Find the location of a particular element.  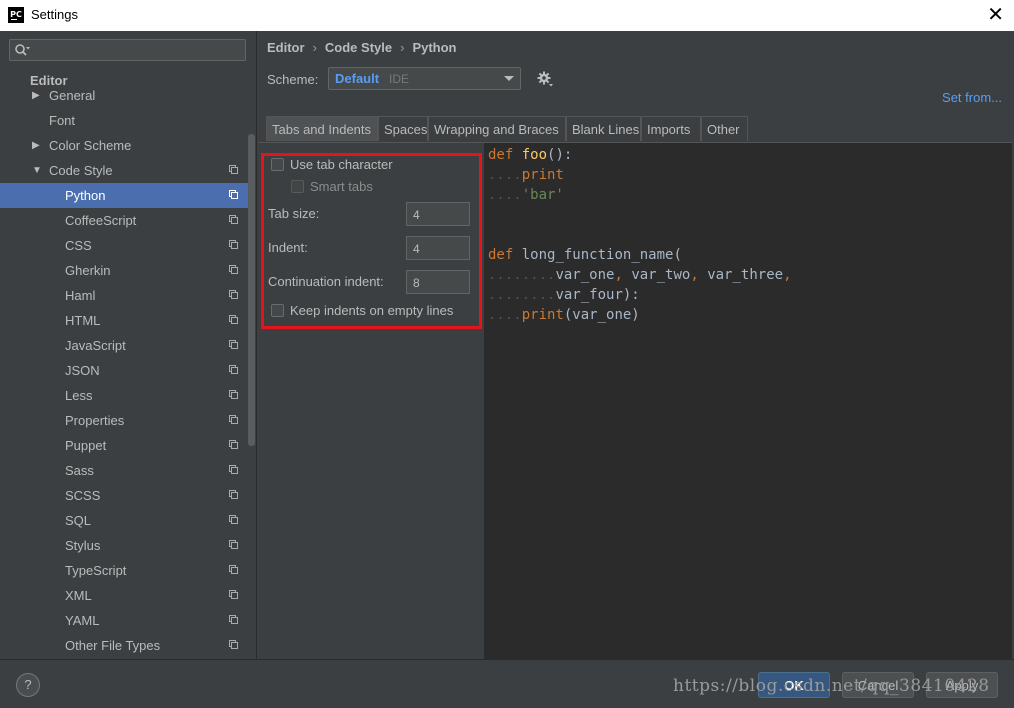

sidebar-item-label: JavaScript is located at coordinates (95, 345).